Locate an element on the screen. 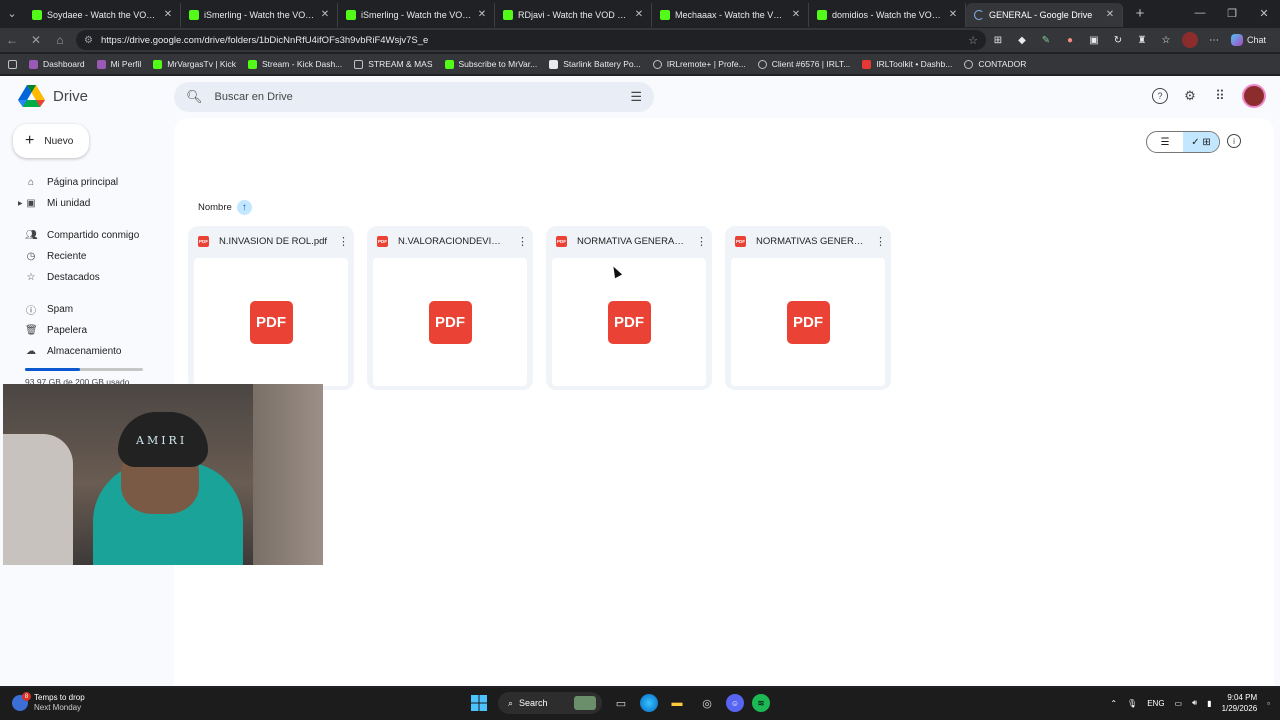 This screenshot has width=1280, height=720. sidebar-item-shared: 👥︎ Compartido conmigo is located at coordinates (85, 235).